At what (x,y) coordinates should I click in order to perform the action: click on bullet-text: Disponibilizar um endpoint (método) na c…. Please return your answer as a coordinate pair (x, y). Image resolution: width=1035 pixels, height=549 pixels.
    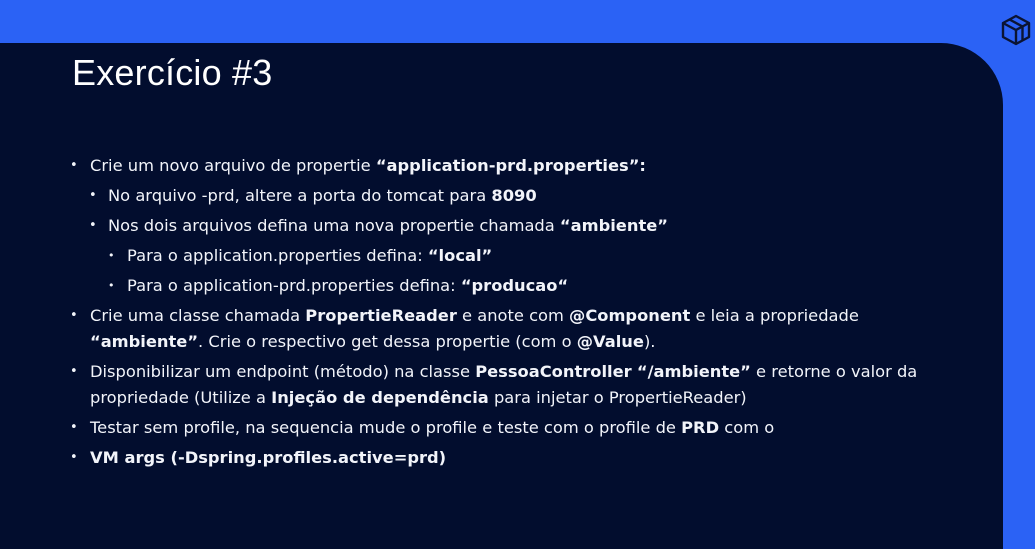
    Looking at the image, I should click on (283, 371).